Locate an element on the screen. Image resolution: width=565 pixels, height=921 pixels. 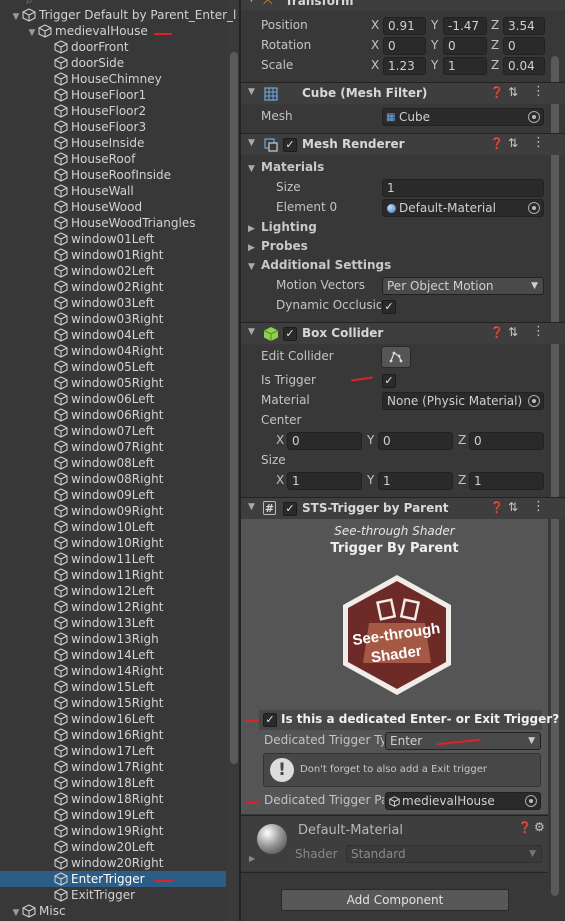
hierarchy-item: window02Right is located at coordinates (108, 287).